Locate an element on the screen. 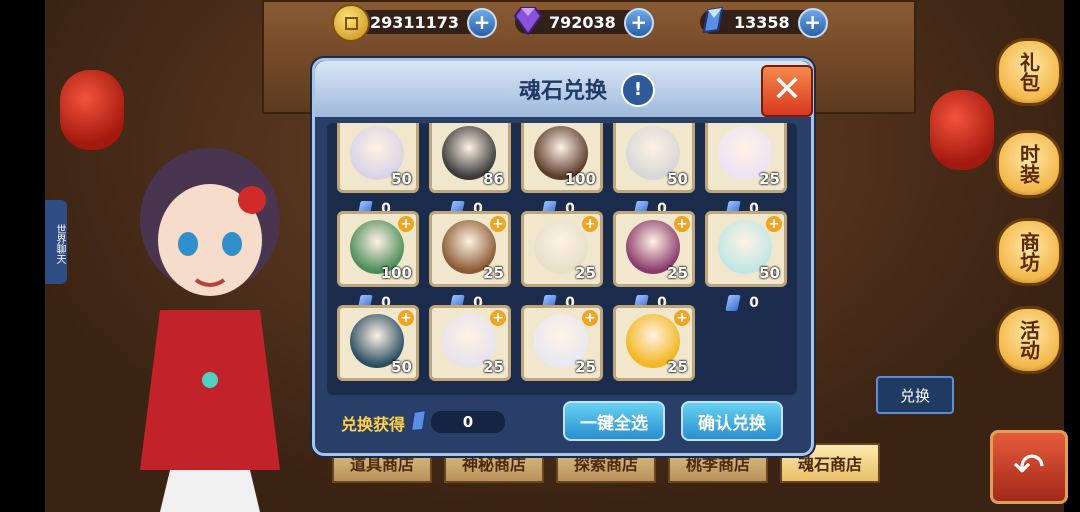 This screenshot has height=512, width=1080. gold-amount: 29311173 is located at coordinates (415, 22).